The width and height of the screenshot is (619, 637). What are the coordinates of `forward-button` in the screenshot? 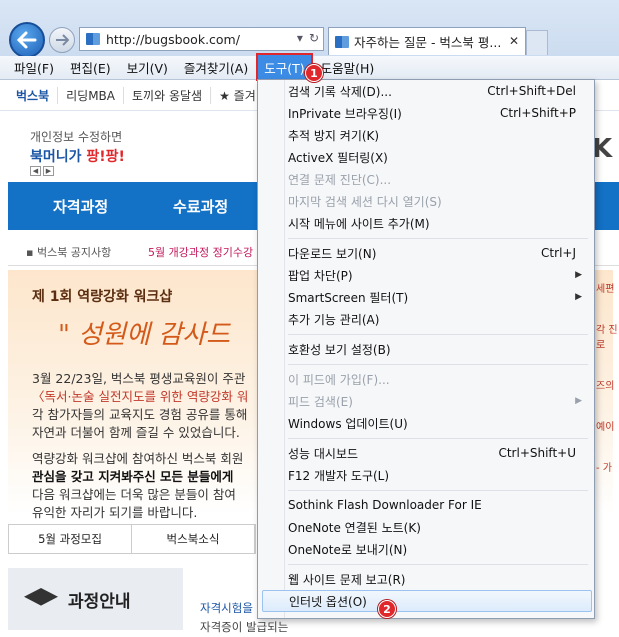 It's located at (62, 40).